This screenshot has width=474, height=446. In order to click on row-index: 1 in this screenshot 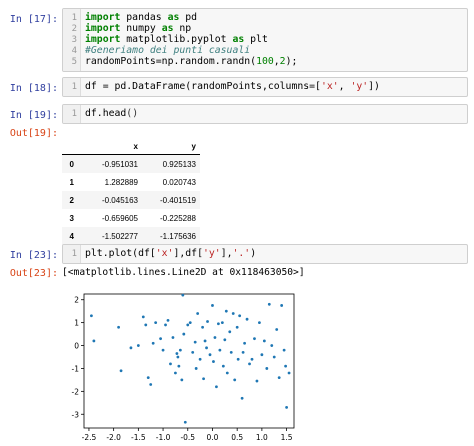, I will do `click(71, 182)`.